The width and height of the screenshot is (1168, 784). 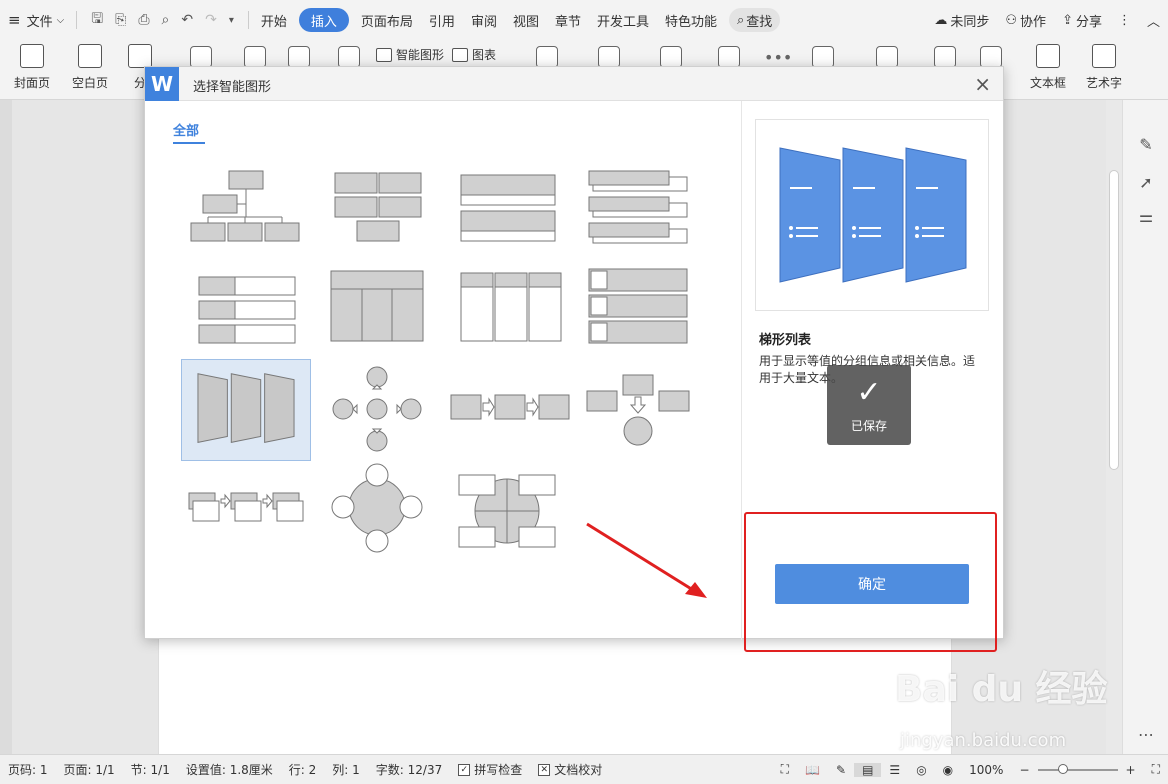 I want to click on smartart-block-list, so click(x=390, y=210).